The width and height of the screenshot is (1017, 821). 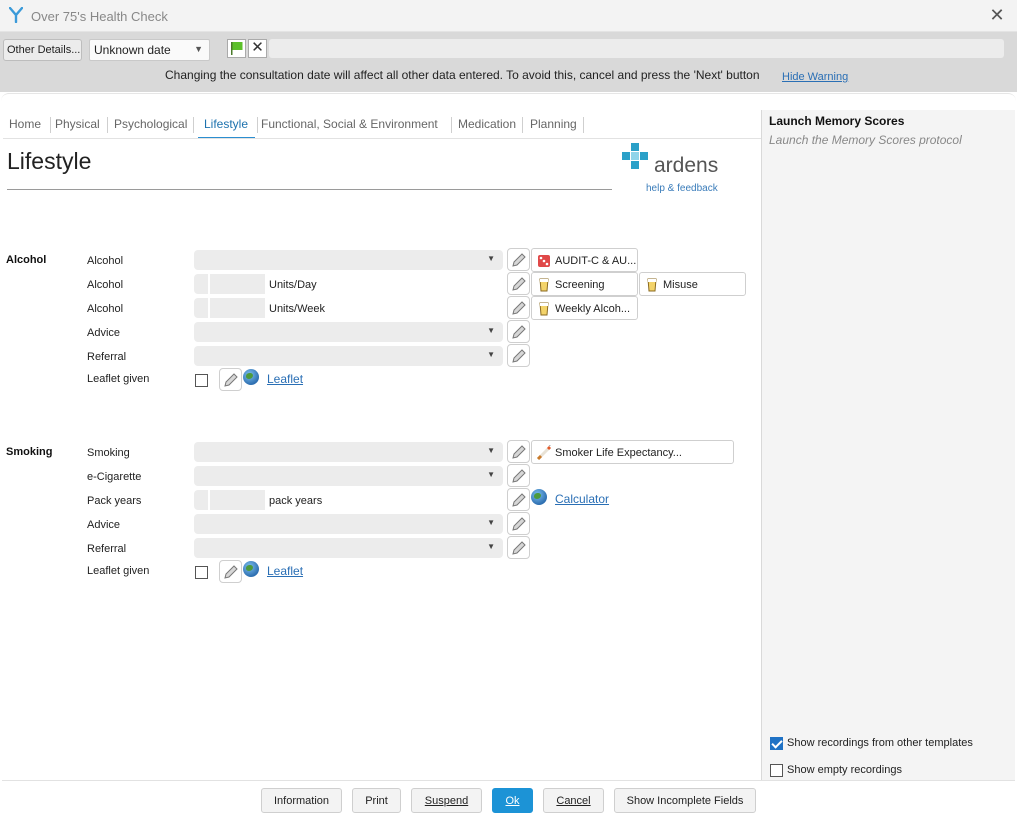 I want to click on pack-years-edit-button, so click(x=518, y=499).